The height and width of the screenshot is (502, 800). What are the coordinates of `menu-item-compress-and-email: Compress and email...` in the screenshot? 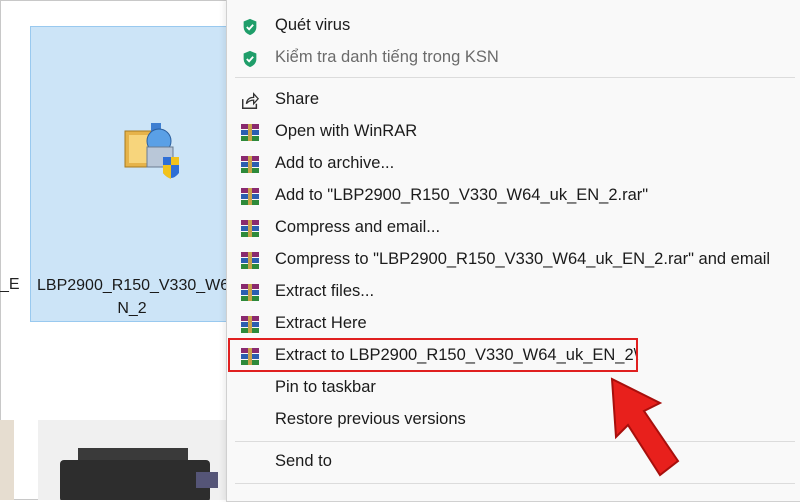 It's located at (513, 228).